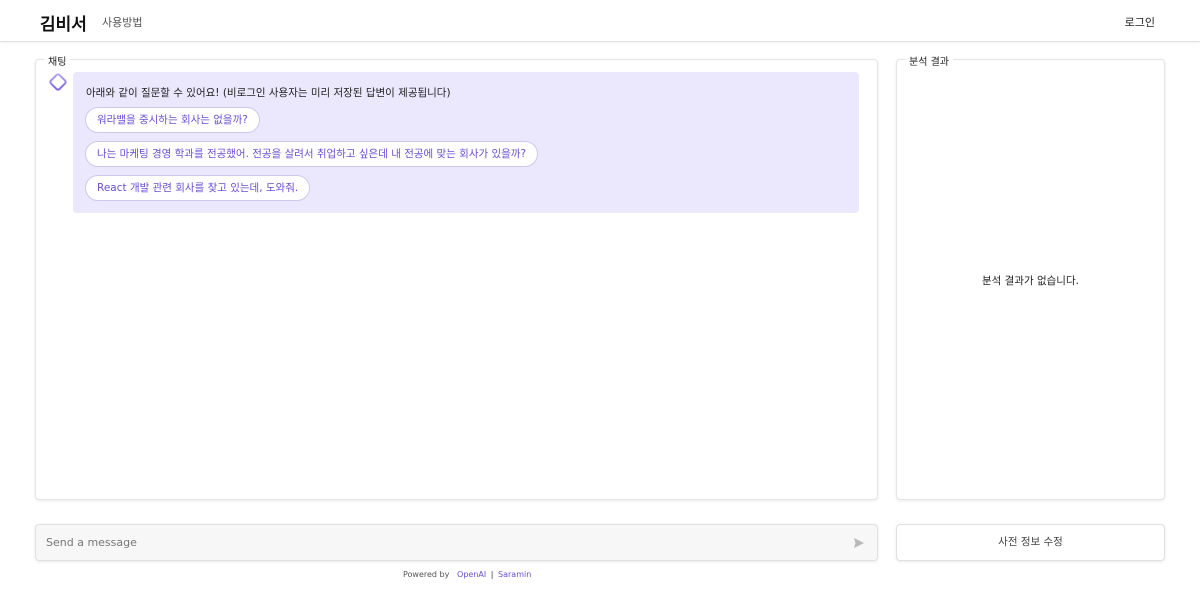 The height and width of the screenshot is (591, 1200). I want to click on footer: Powered by OpenAI | Saramin, so click(467, 574).